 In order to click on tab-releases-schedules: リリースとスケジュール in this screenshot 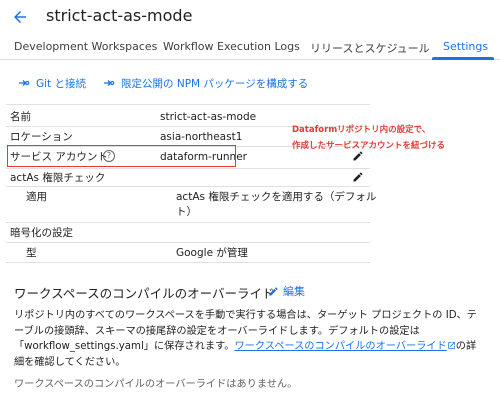, I will do `click(370, 48)`.